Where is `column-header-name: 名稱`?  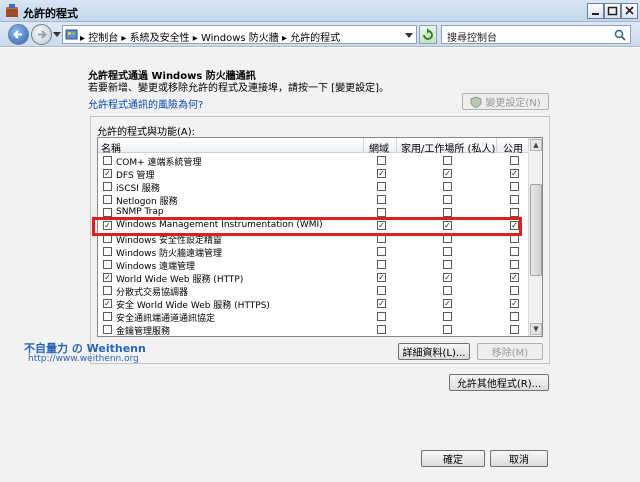
column-header-name: 名稱 is located at coordinates (111, 147).